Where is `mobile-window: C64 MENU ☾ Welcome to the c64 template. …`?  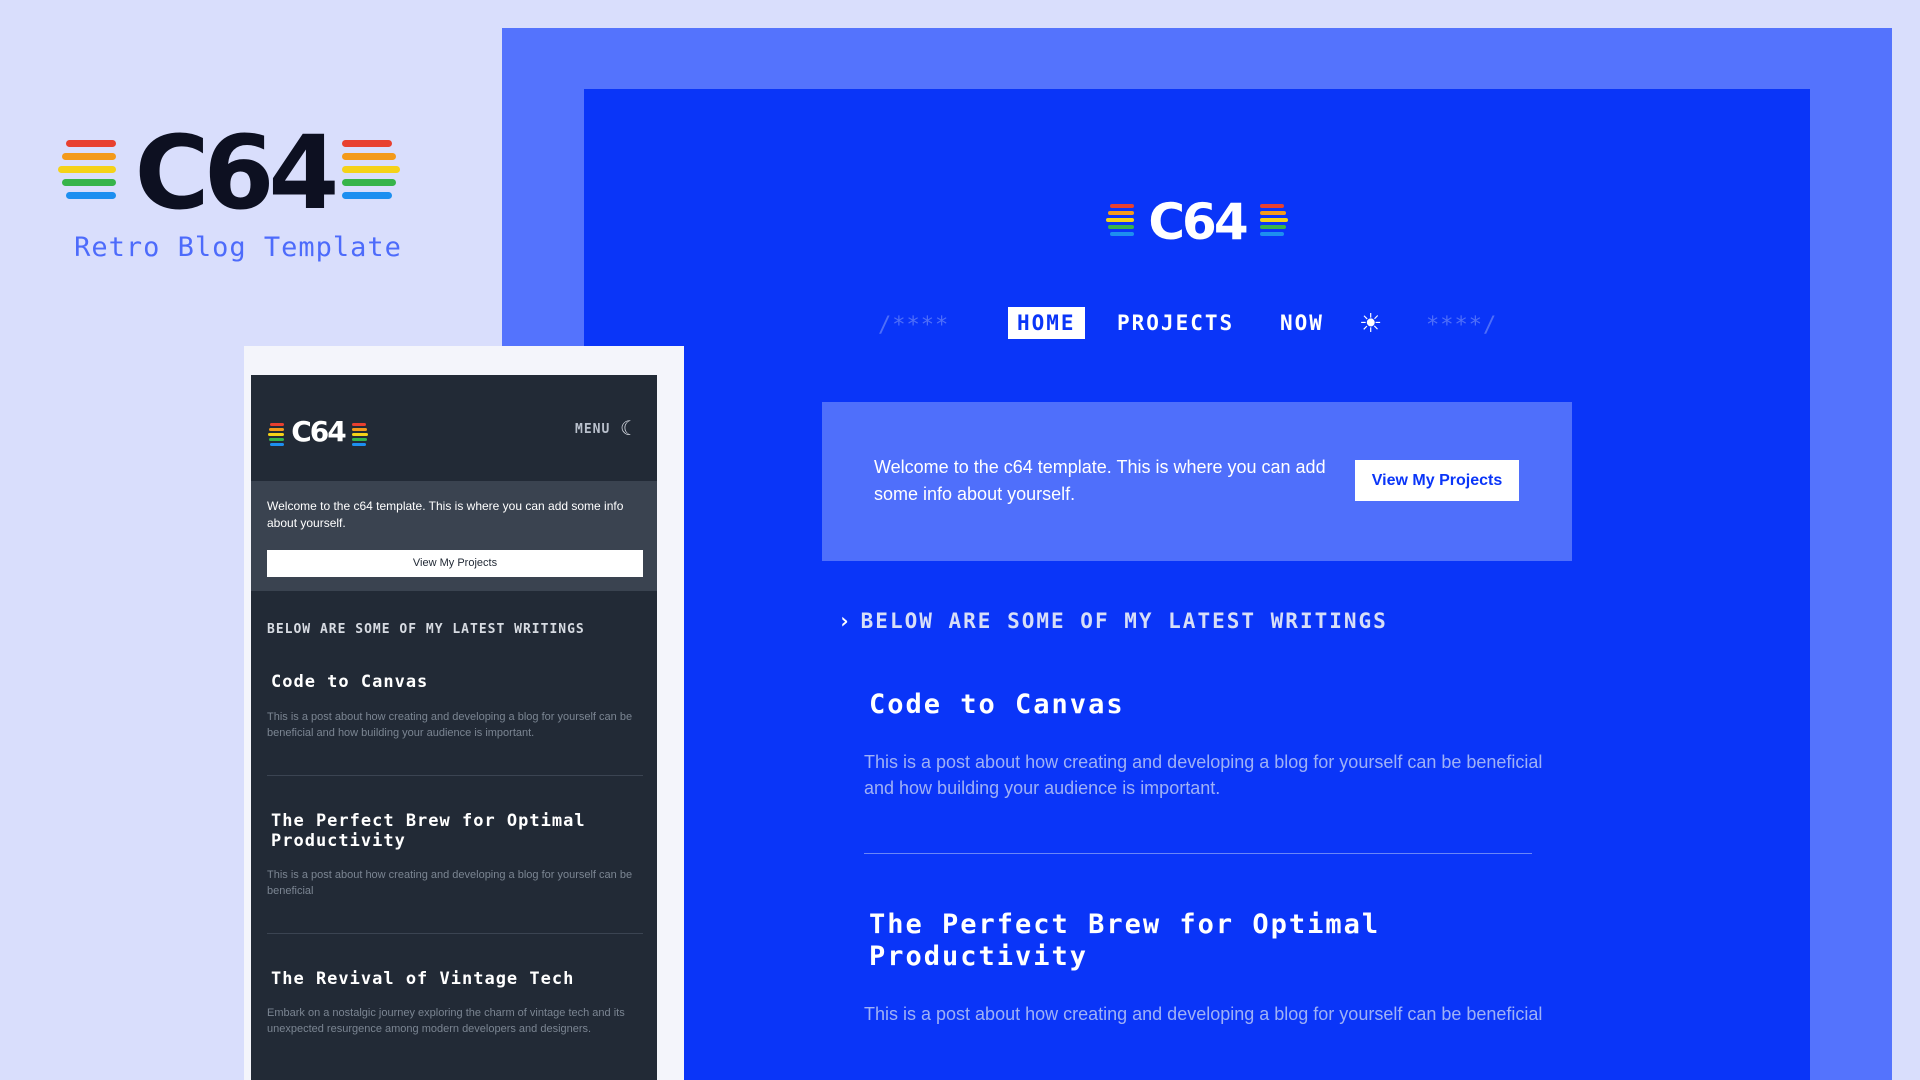 mobile-window: C64 MENU ☾ Welcome to the c64 template. … is located at coordinates (454, 727).